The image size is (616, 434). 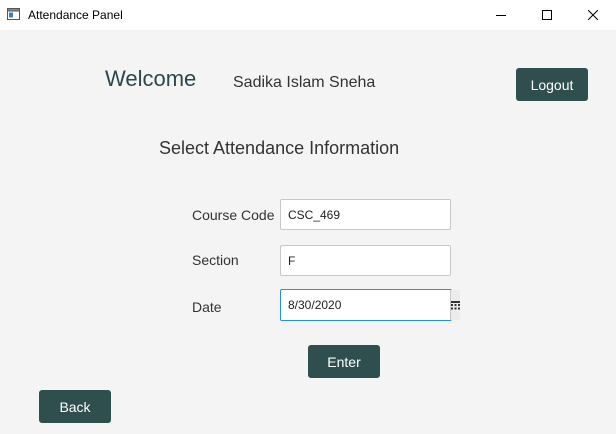 What do you see at coordinates (279, 148) in the screenshot?
I see `page-title: Select Attendance Information` at bounding box center [279, 148].